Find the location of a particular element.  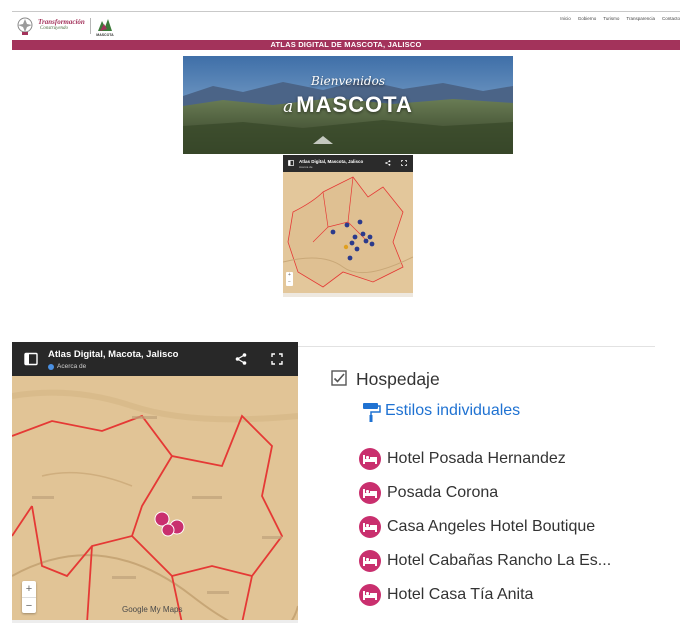

zoom-in-button: + is located at coordinates (29, 589).